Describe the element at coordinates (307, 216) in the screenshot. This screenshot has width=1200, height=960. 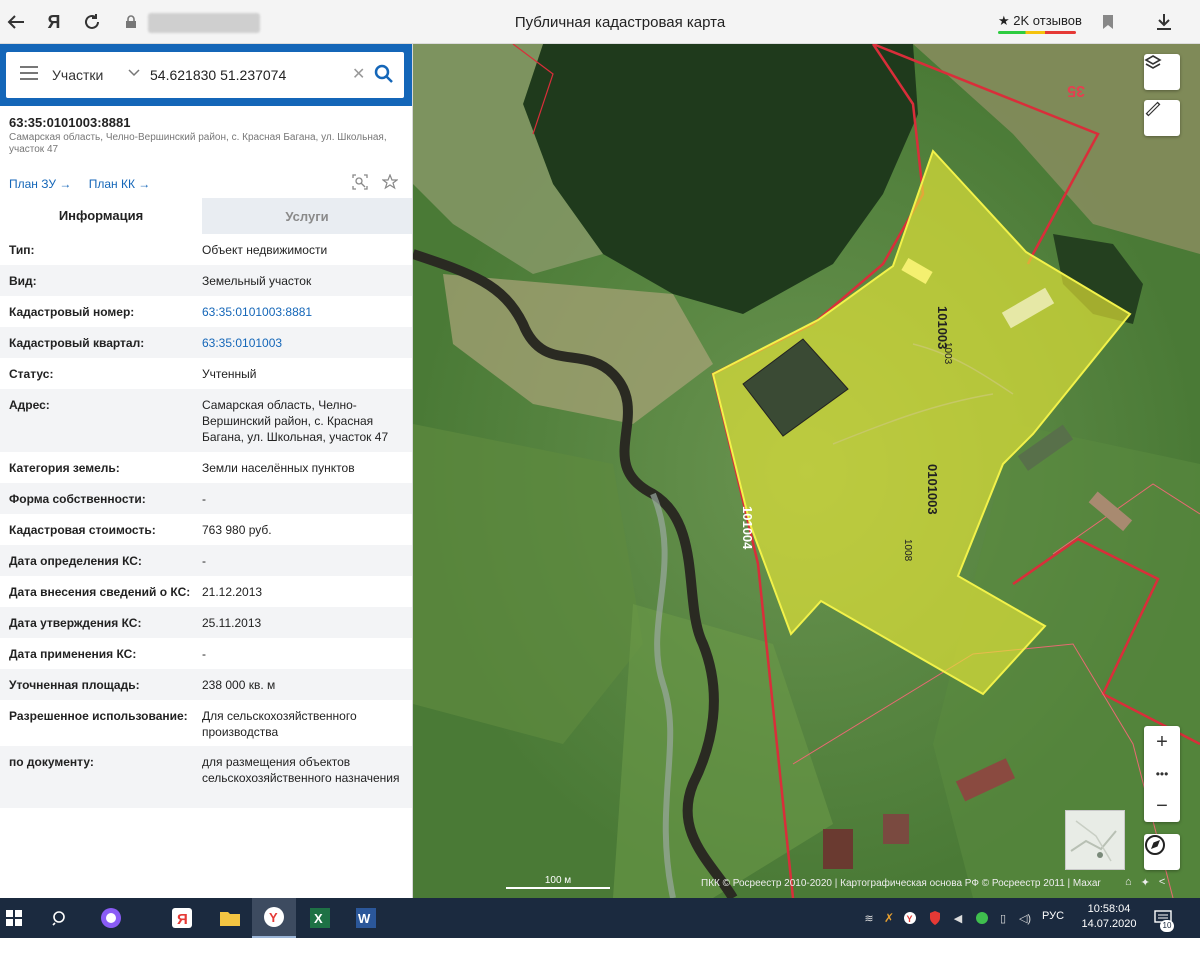
I see `tab-services: Услуги` at that location.